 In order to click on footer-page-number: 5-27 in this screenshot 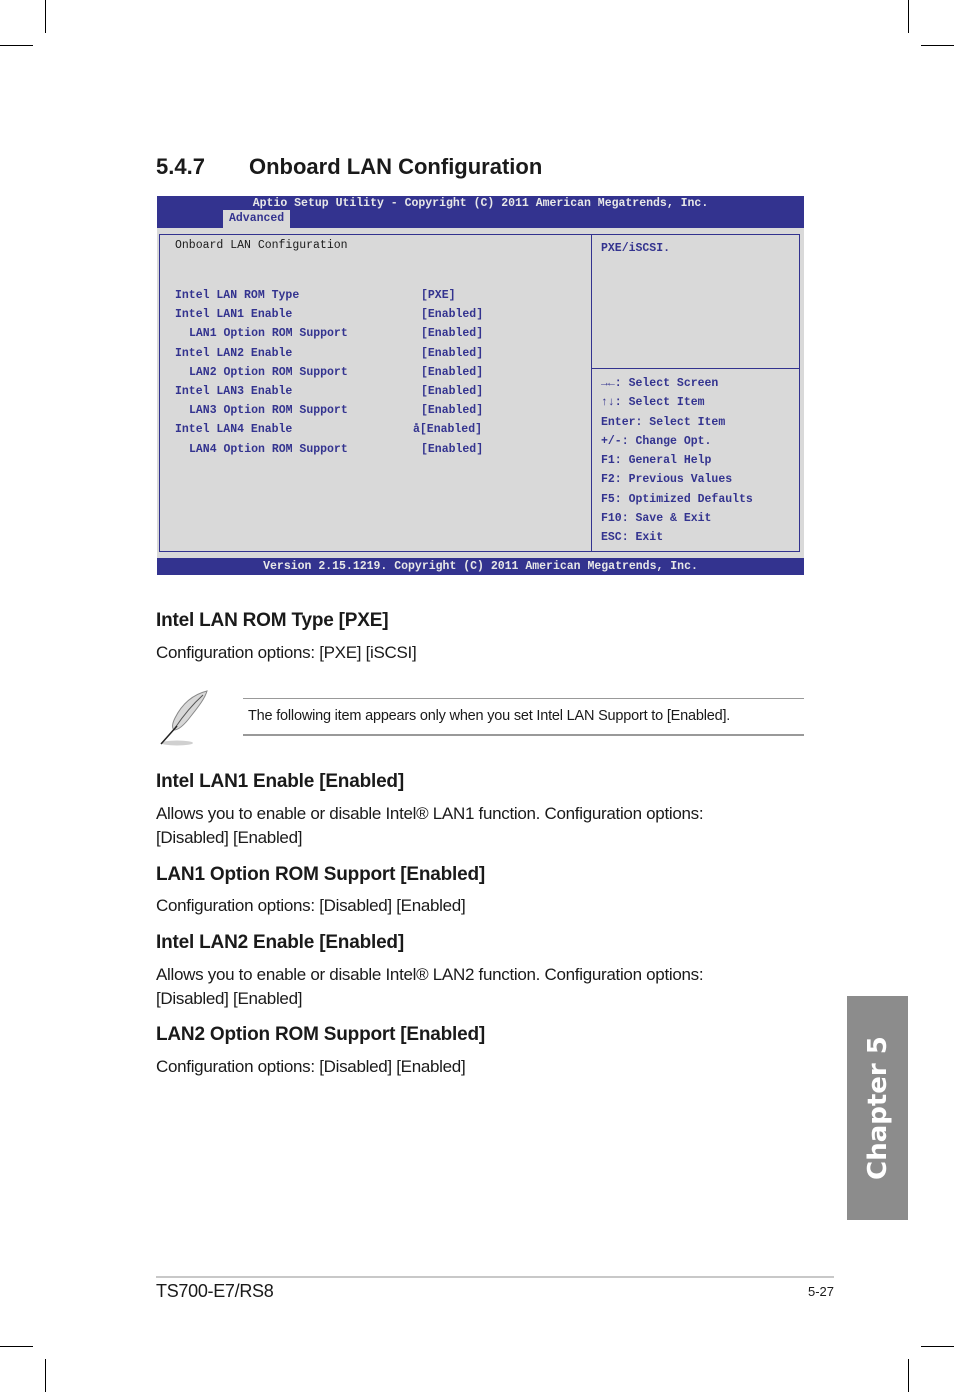, I will do `click(820, 1291)`.